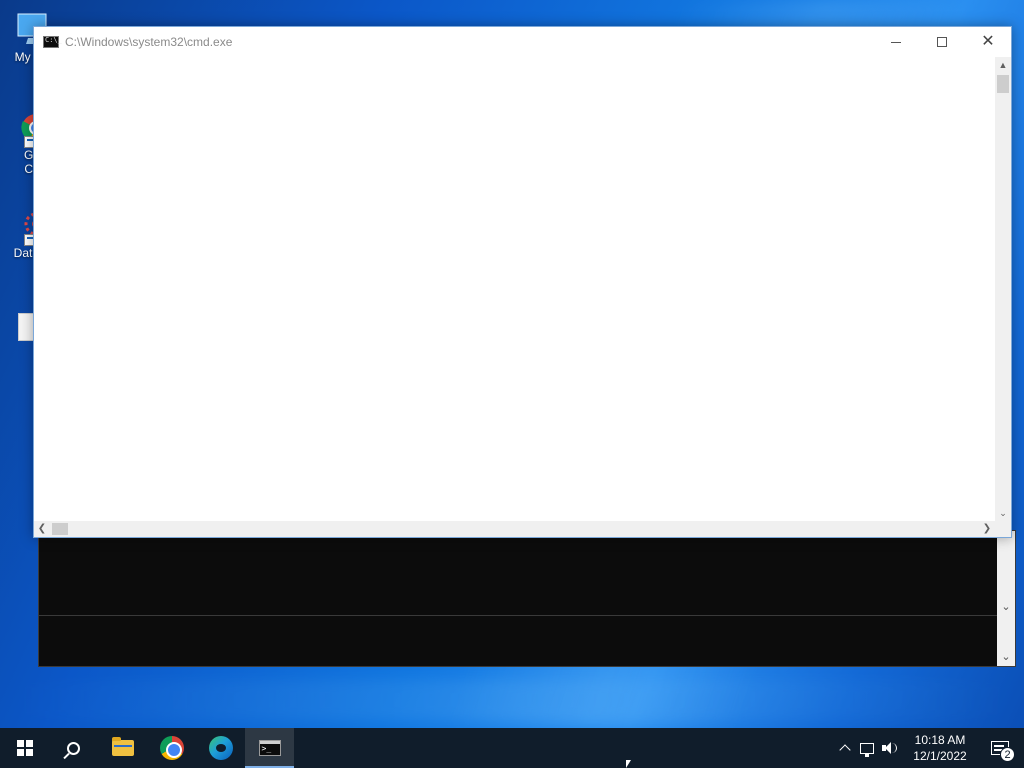  What do you see at coordinates (1003, 289) in the screenshot?
I see `vertical-scrollbar: ▲ ⌄` at bounding box center [1003, 289].